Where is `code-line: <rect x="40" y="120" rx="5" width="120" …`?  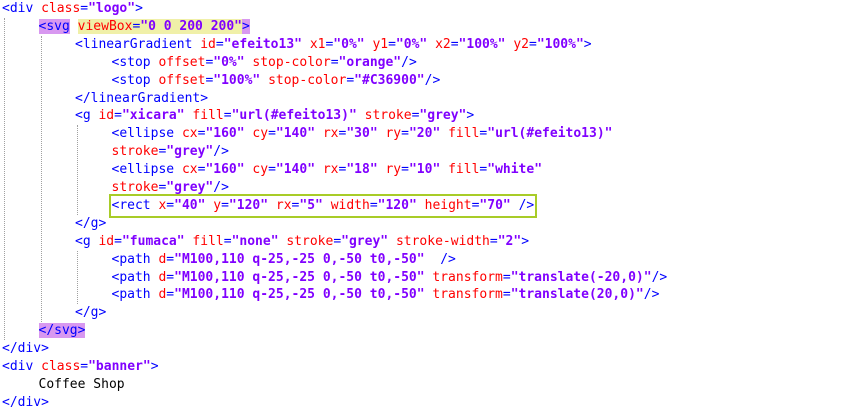 code-line: <rect x="40" y="120" rx="5" width="120" … is located at coordinates (323, 205).